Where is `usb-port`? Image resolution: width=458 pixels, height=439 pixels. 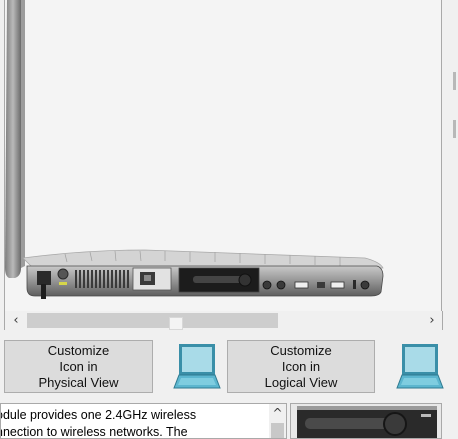 usb-port is located at coordinates (301, 285).